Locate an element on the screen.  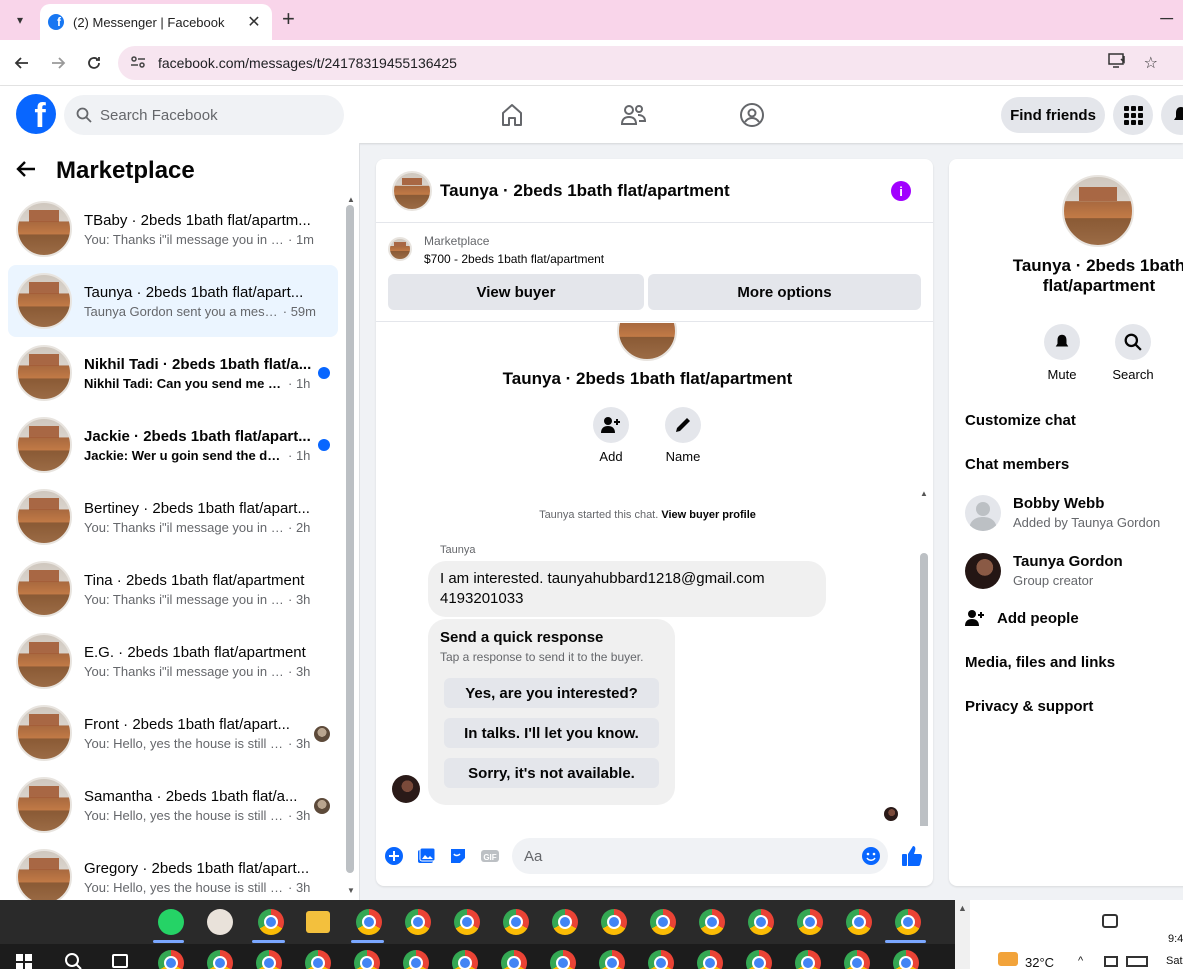
privacy-support-row: Privacy & support is located at coordinates (1029, 706).